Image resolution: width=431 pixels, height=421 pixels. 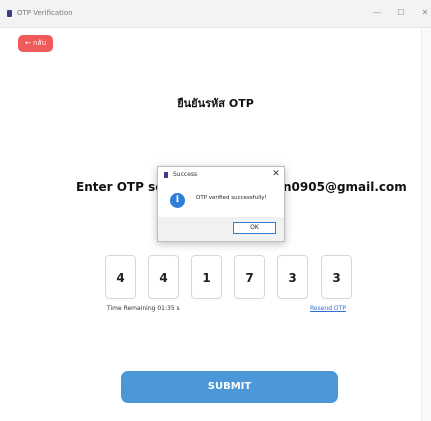 What do you see at coordinates (206, 277) in the screenshot?
I see `otp-digit-box-3: 1` at bounding box center [206, 277].